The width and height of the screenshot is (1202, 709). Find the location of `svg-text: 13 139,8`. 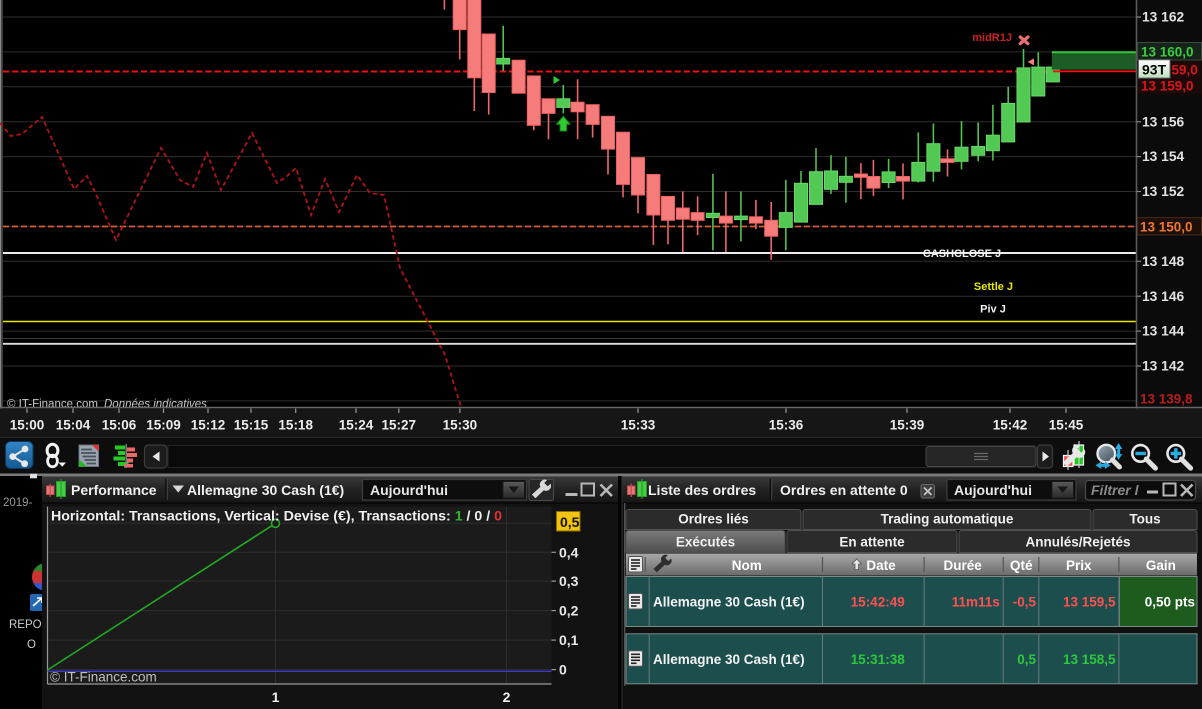

svg-text: 13 139,8 is located at coordinates (1166, 399).